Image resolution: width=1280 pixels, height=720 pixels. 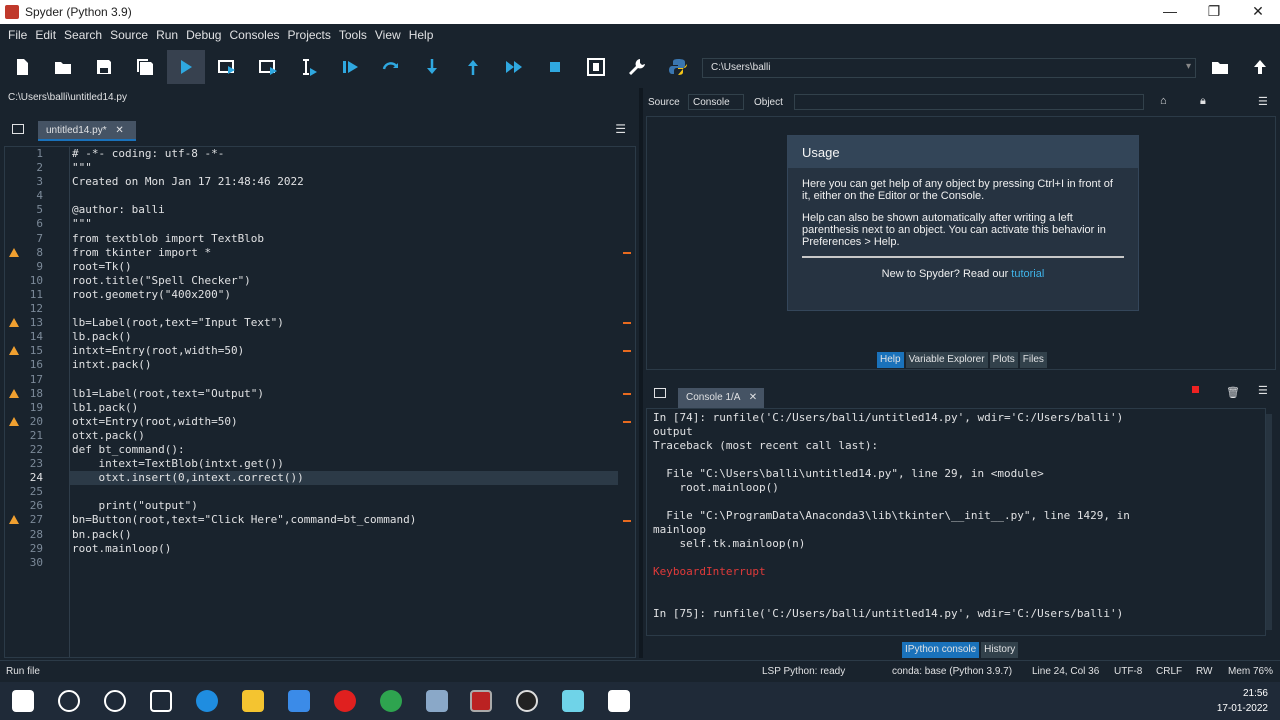 I want to click on working-directory-combo: C:\Users\balli ▾, so click(x=949, y=68).